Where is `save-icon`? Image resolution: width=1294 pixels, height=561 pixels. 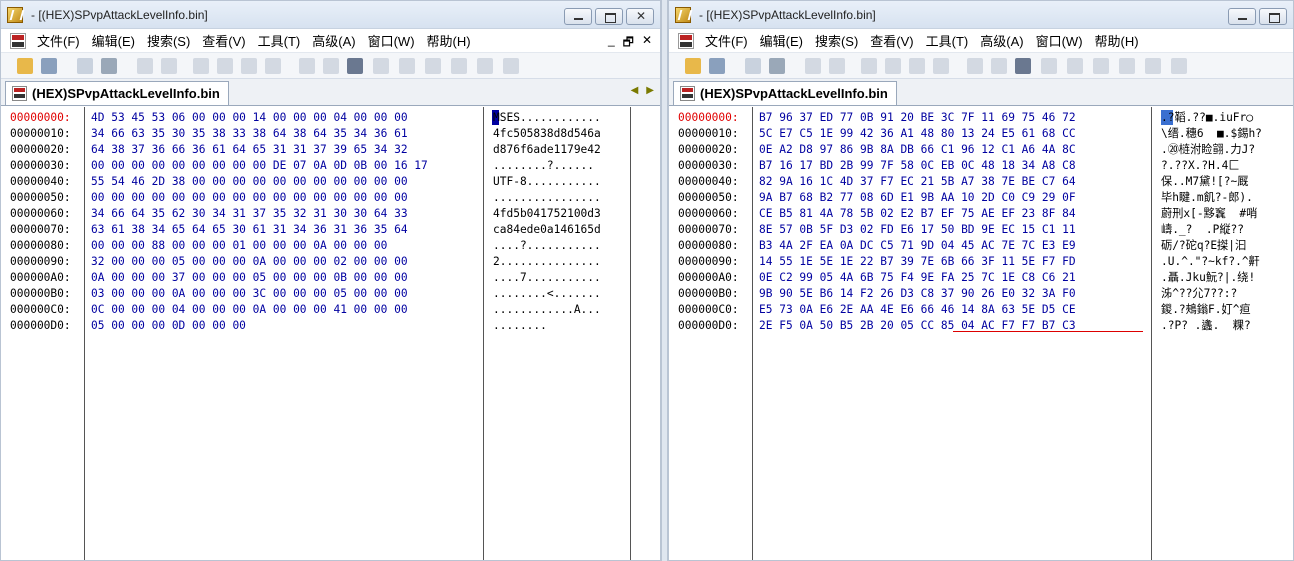 save-icon is located at coordinates (49, 66).